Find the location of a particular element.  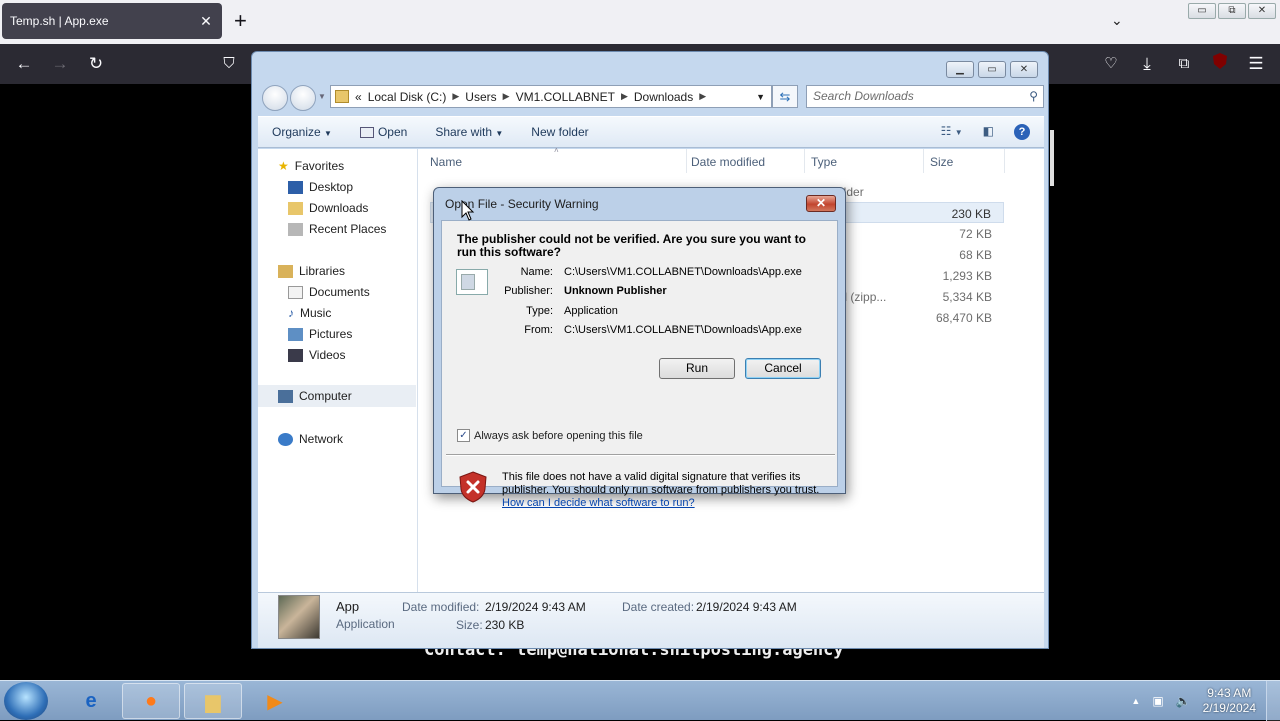

address-dropdown-icon: ▼ is located at coordinates (760, 97).